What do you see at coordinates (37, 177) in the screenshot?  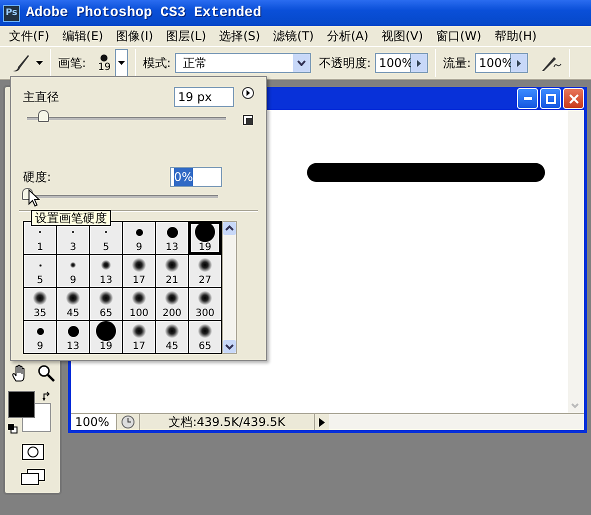 I see `slider-label: 硬度:` at bounding box center [37, 177].